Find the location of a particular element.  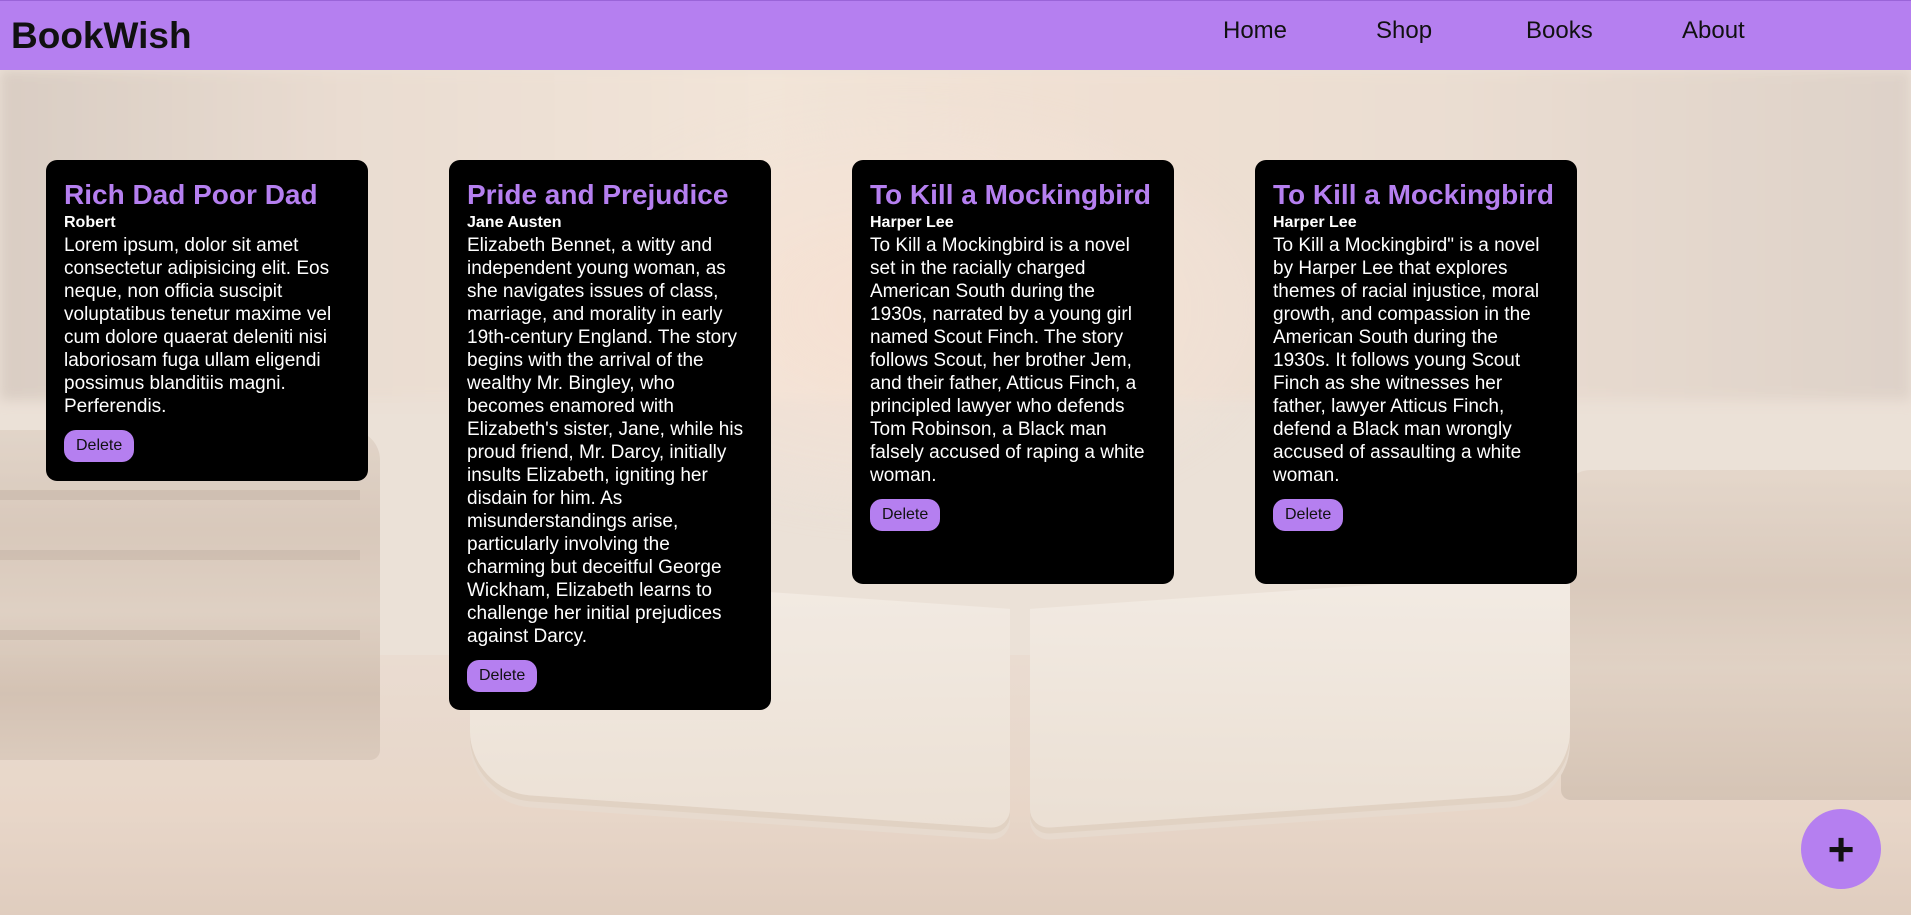

book-author: Jane Austen is located at coordinates (514, 222).